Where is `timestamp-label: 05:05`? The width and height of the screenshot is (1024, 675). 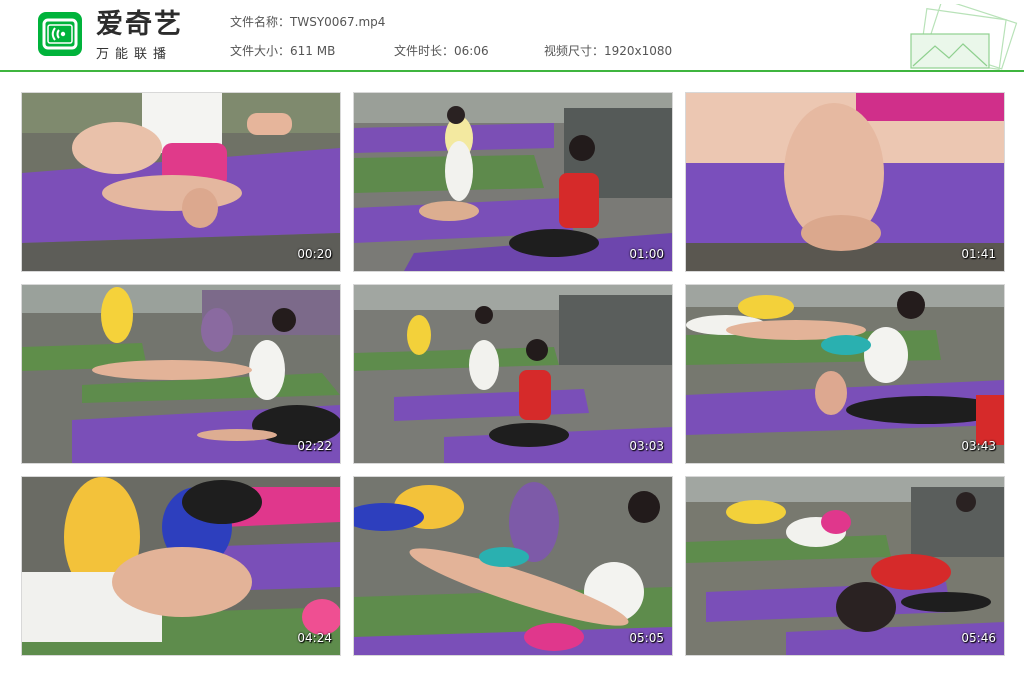 timestamp-label: 05:05 is located at coordinates (646, 638).